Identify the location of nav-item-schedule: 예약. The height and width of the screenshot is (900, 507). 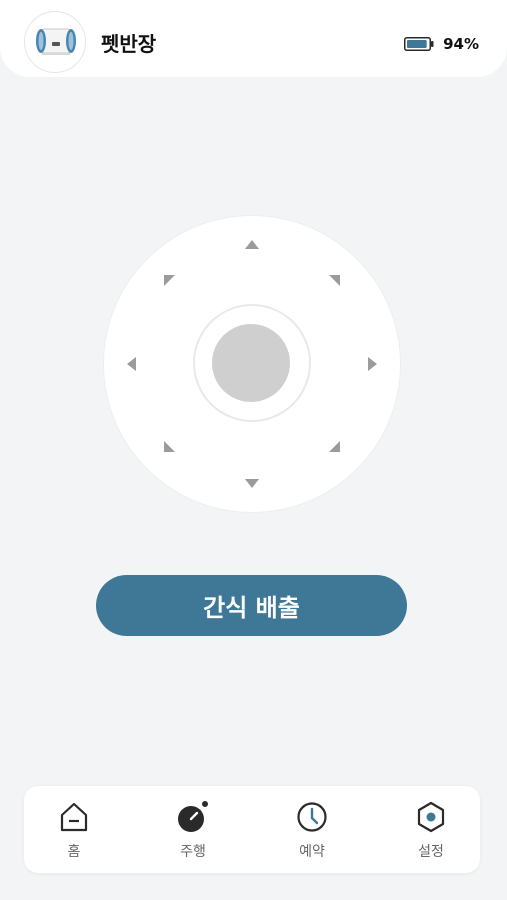
(312, 829).